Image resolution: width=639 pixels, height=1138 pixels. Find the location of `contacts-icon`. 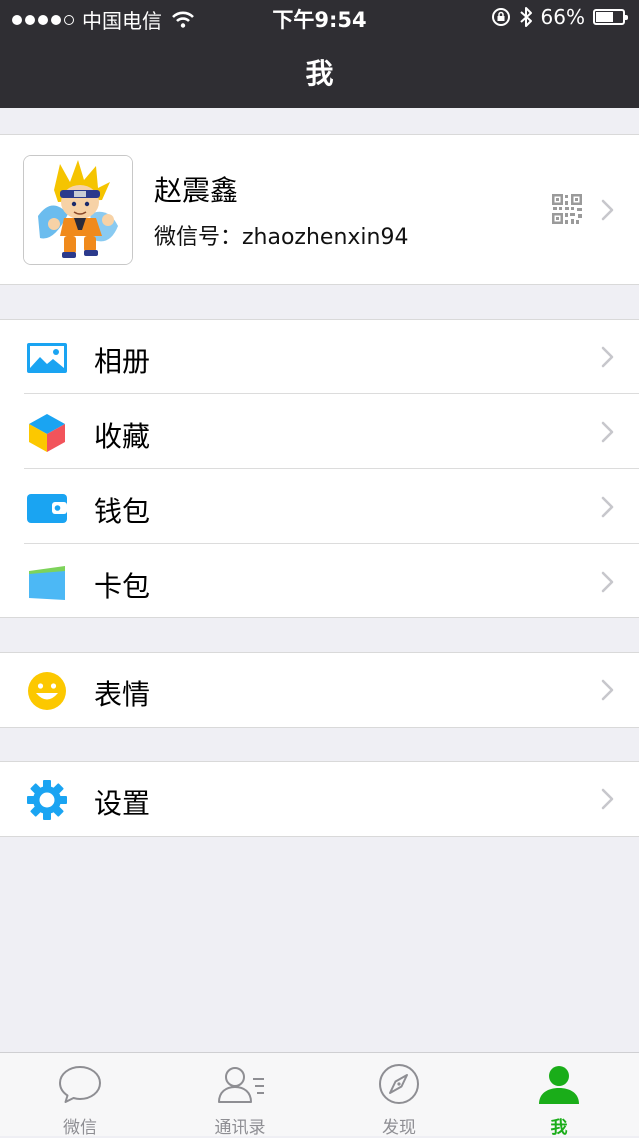

contacts-icon is located at coordinates (241, 1085).